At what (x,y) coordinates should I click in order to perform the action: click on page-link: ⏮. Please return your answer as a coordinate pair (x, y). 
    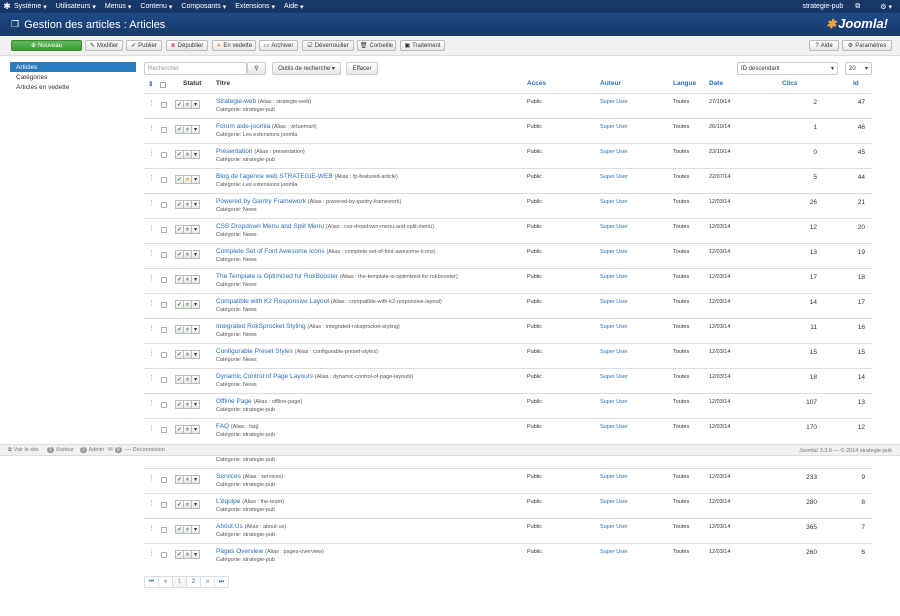
    Looking at the image, I should click on (151, 582).